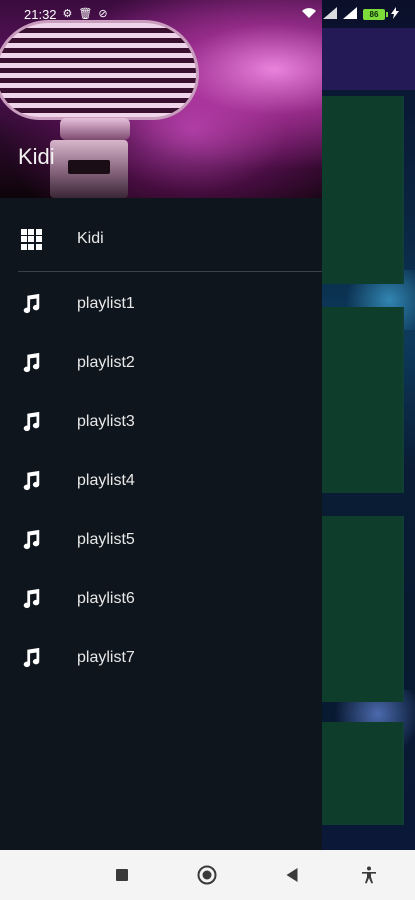  I want to click on drawer-item-playlist3: playlist3, so click(161, 421).